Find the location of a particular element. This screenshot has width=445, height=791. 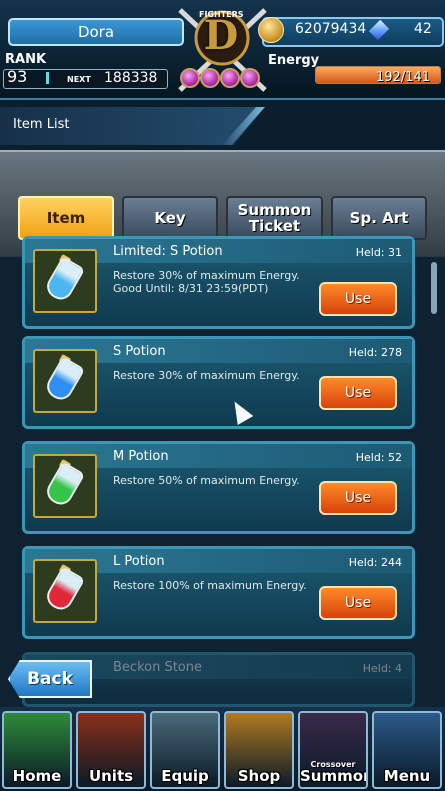

player-name: Dora is located at coordinates (96, 32).